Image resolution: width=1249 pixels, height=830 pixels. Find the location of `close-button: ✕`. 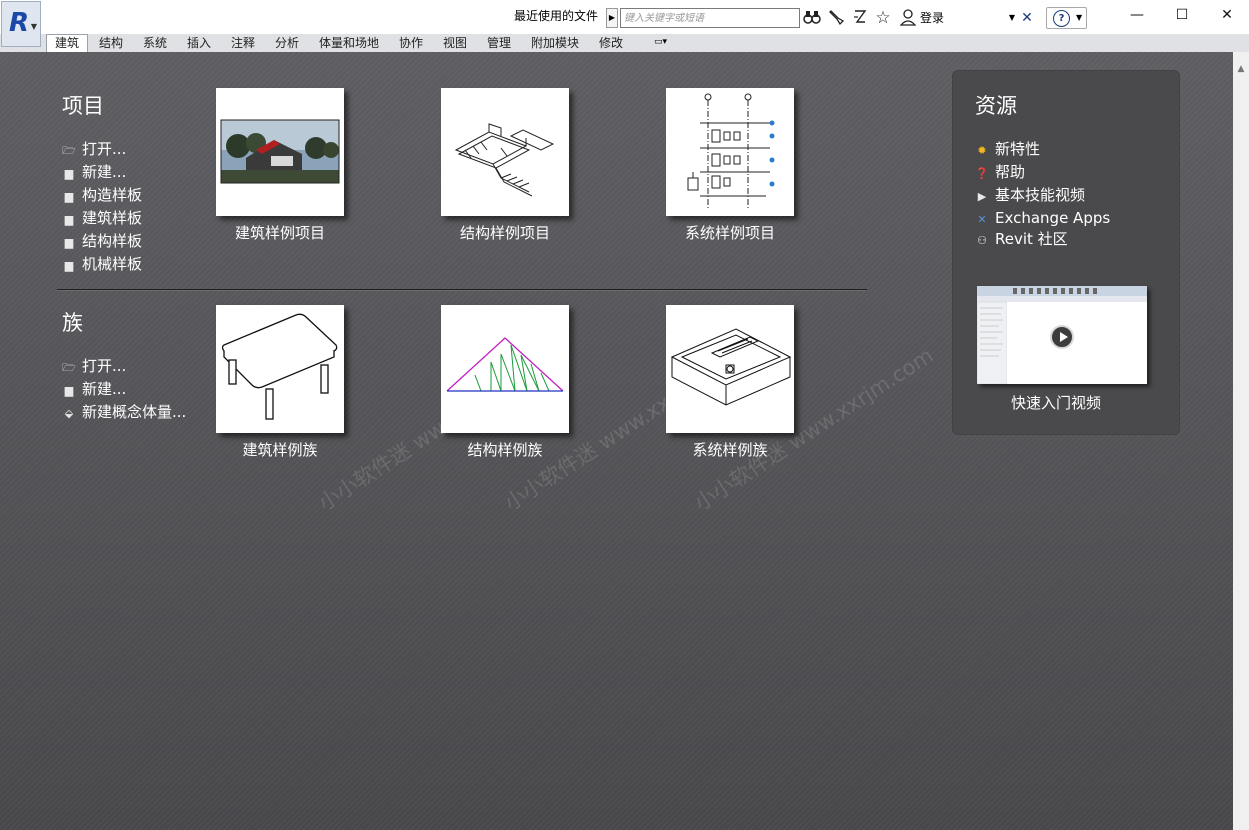

close-button: ✕ is located at coordinates (1226, 15).